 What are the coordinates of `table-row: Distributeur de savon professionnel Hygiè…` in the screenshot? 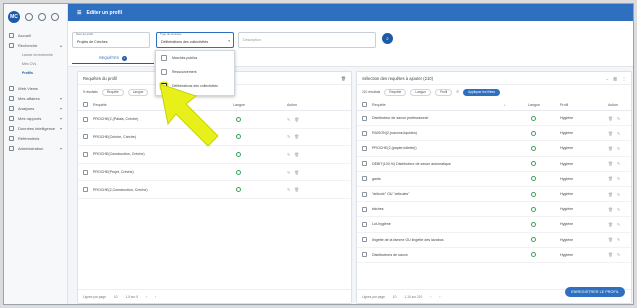 It's located at (494, 119).